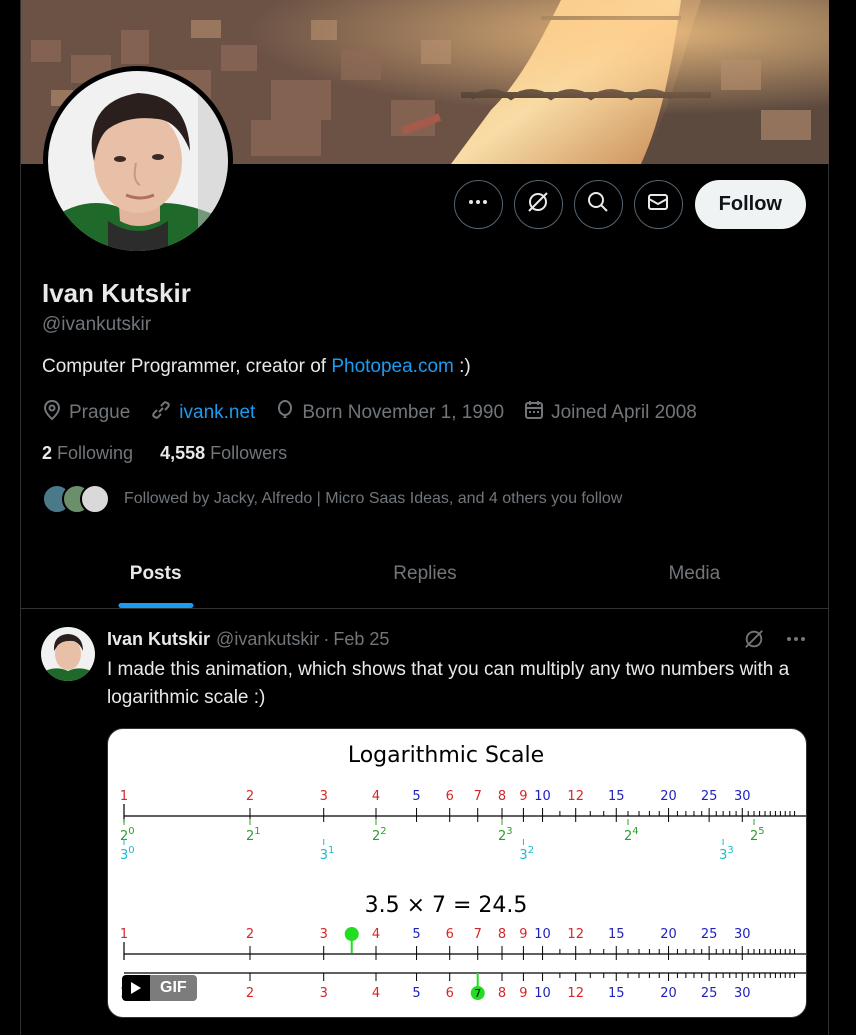  Describe the element at coordinates (502, 934) in the screenshot. I see `middle-ruler-tick-label: 8` at that location.